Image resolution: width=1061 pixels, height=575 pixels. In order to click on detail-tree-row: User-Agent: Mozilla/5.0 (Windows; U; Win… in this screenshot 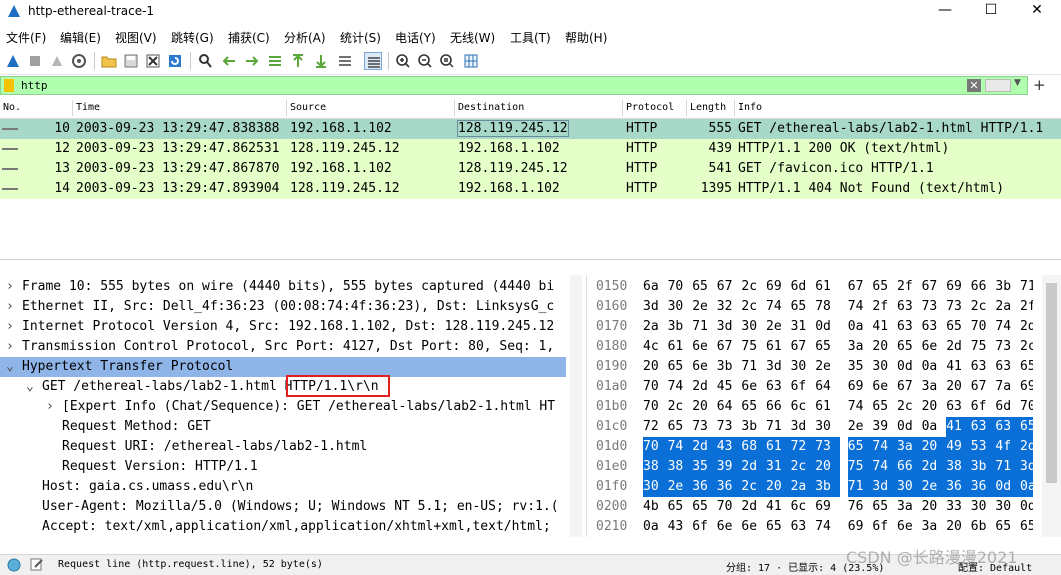, I will do `click(283, 507)`.